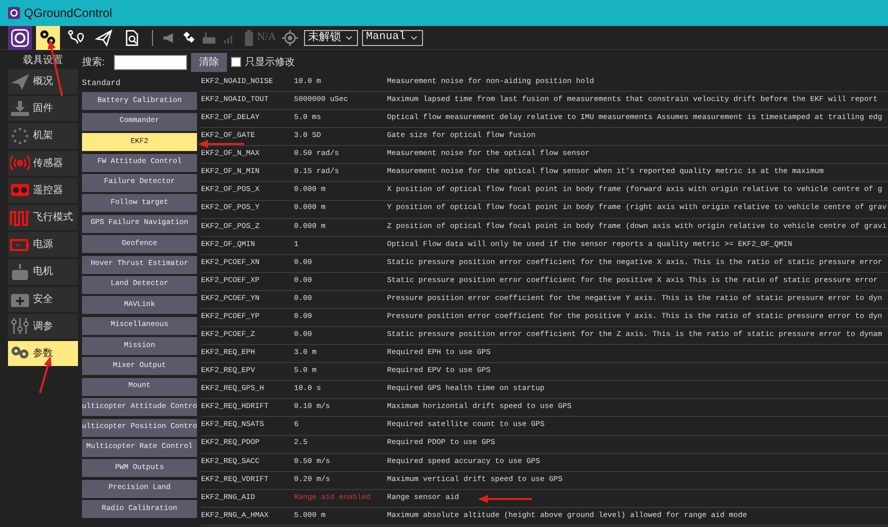 The image size is (888, 527). What do you see at coordinates (20, 109) in the screenshot?
I see `download-icon` at bounding box center [20, 109].